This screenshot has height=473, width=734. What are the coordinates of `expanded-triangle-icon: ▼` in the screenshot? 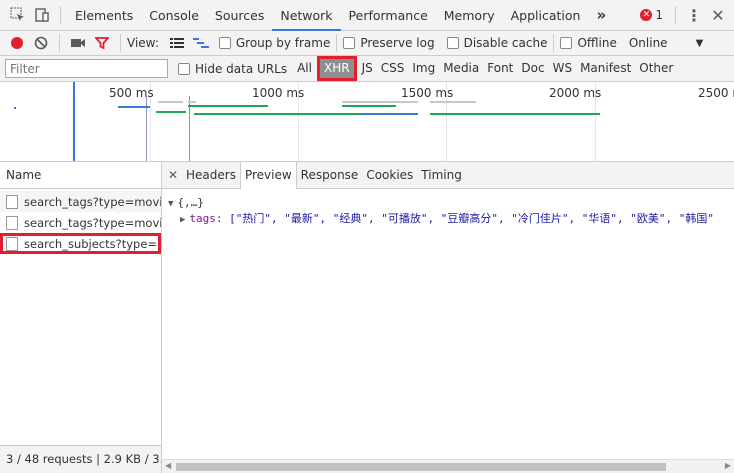 It's located at (170, 204).